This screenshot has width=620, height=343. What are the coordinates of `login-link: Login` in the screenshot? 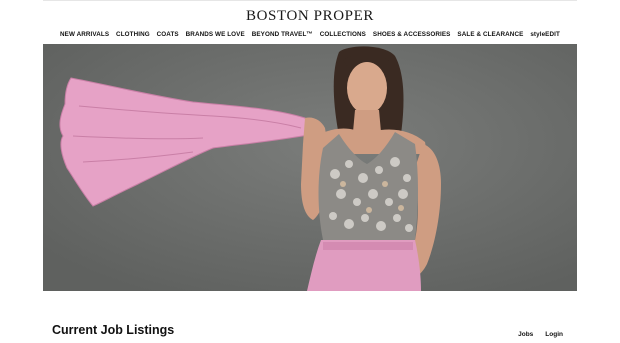 It's located at (554, 334).